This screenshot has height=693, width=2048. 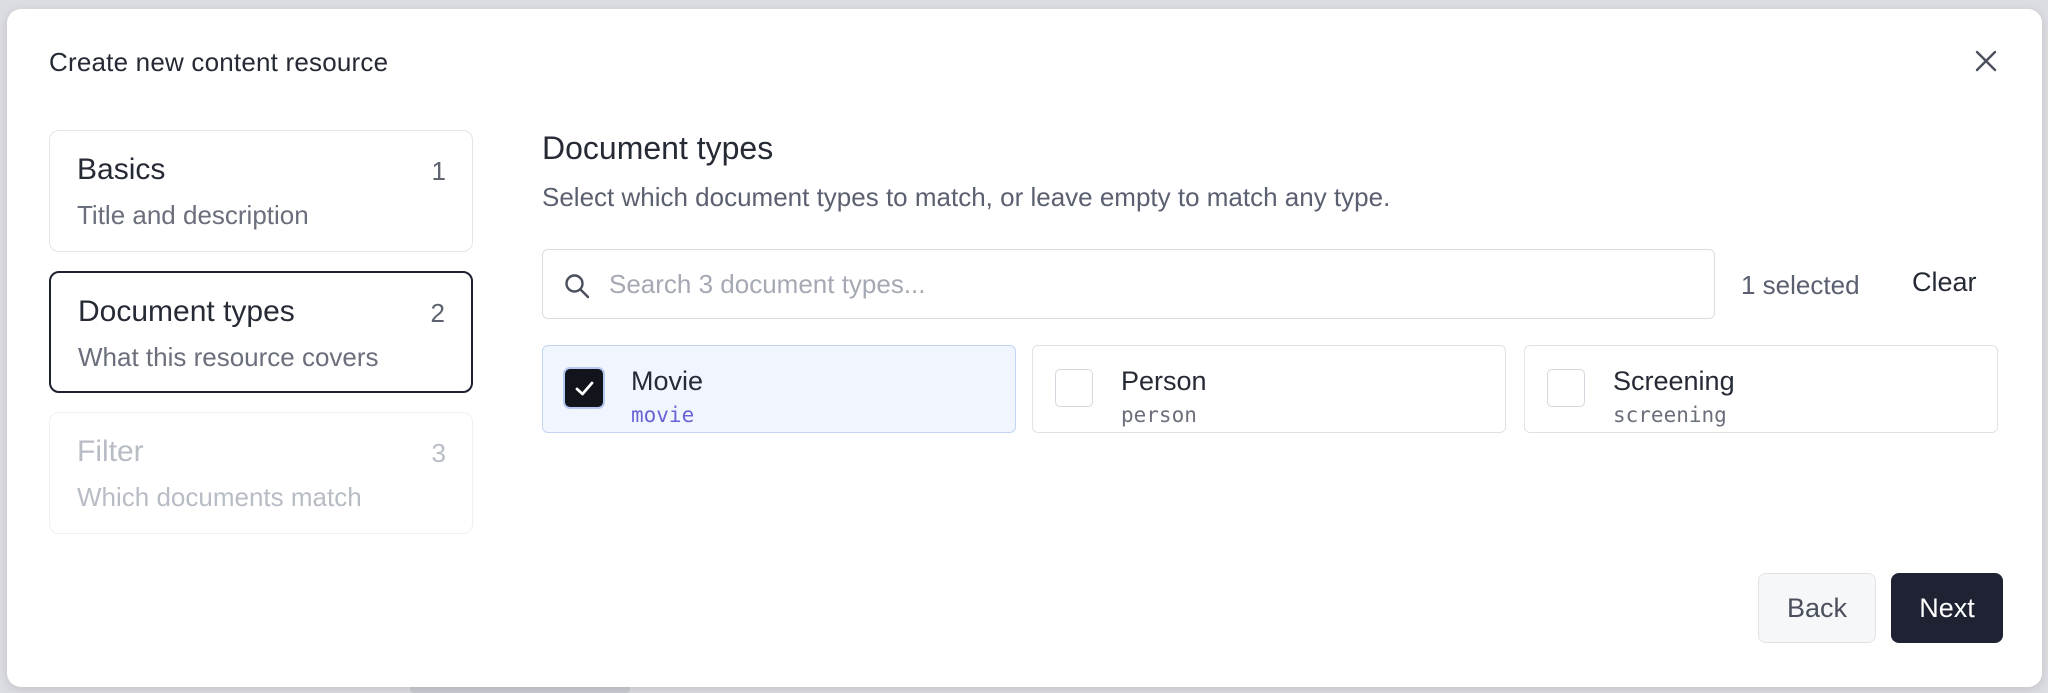 What do you see at coordinates (121, 169) in the screenshot?
I see `step-title: Basics` at bounding box center [121, 169].